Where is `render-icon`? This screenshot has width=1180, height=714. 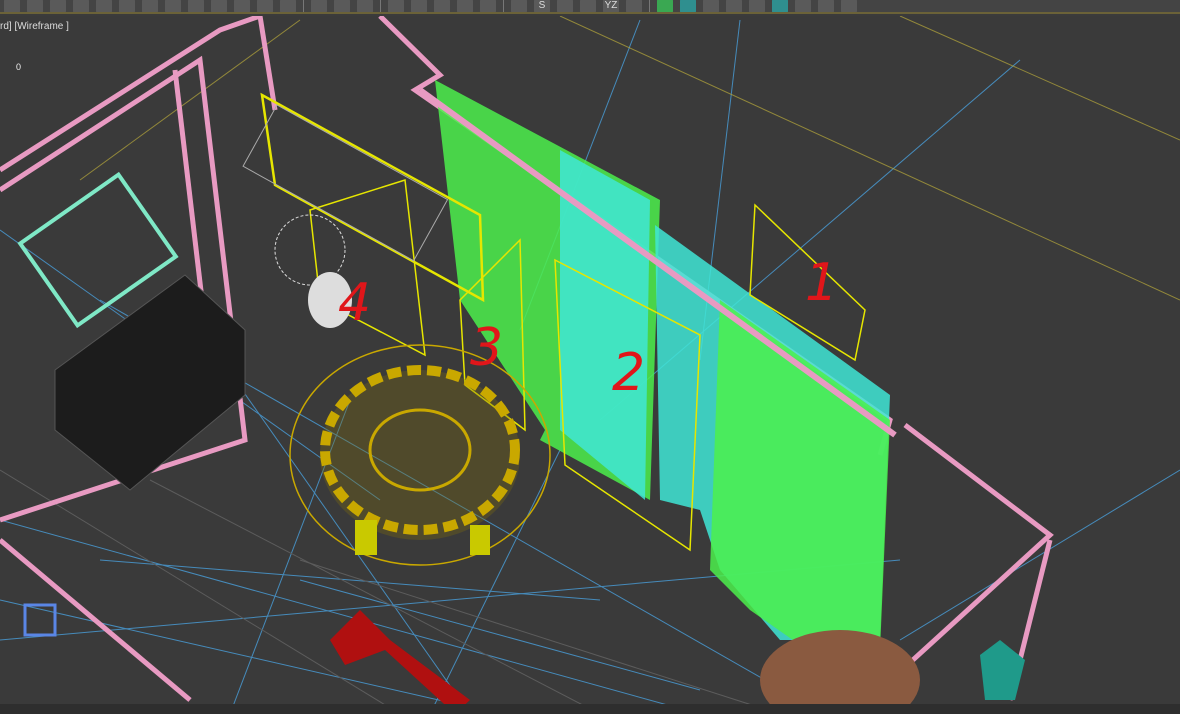 render-icon is located at coordinates (519, 6).